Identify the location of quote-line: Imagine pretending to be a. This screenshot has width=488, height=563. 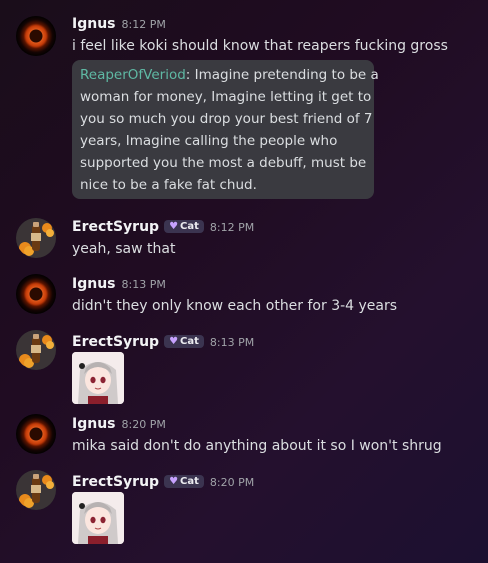
(286, 75).